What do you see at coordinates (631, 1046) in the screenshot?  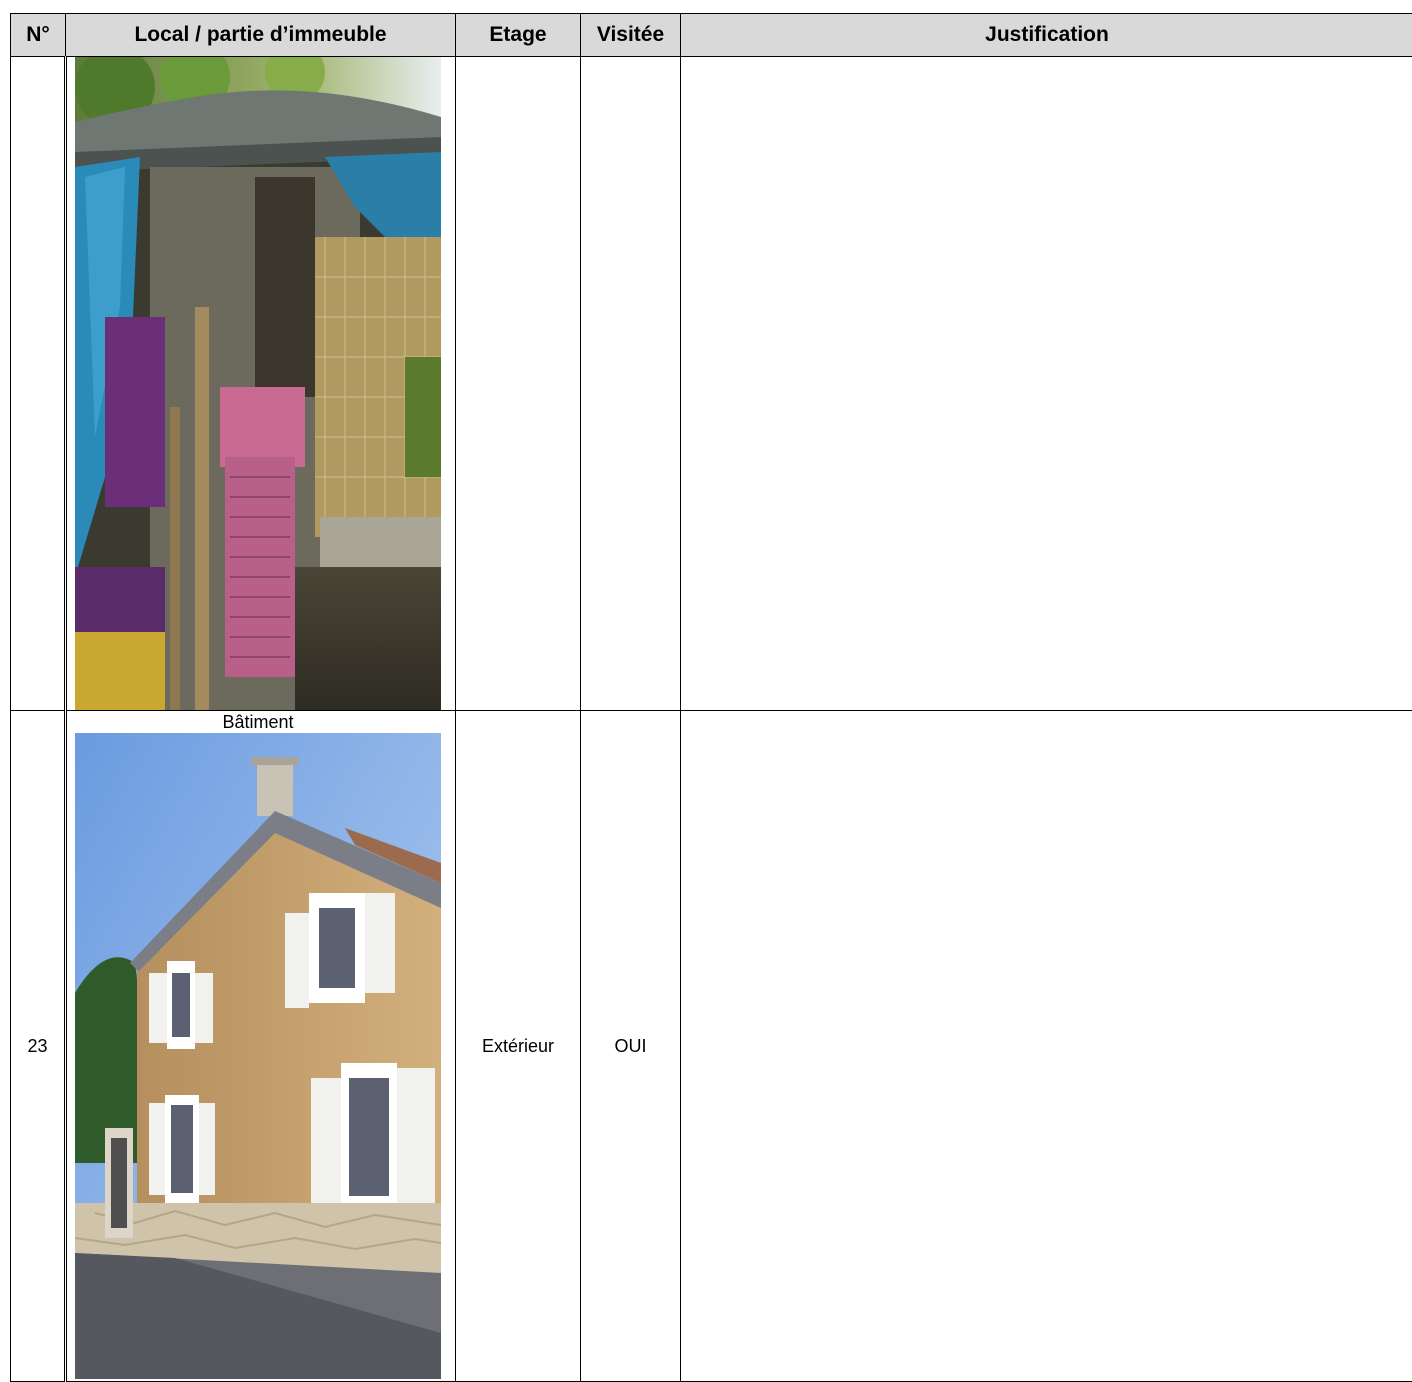 I see `row-visitee: OUI` at bounding box center [631, 1046].